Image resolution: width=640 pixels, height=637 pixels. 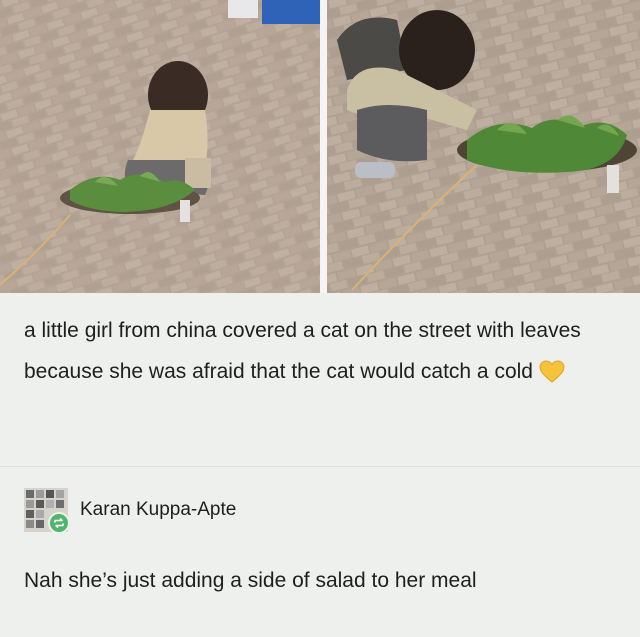 I want to click on post-divider, so click(x=320, y=466).